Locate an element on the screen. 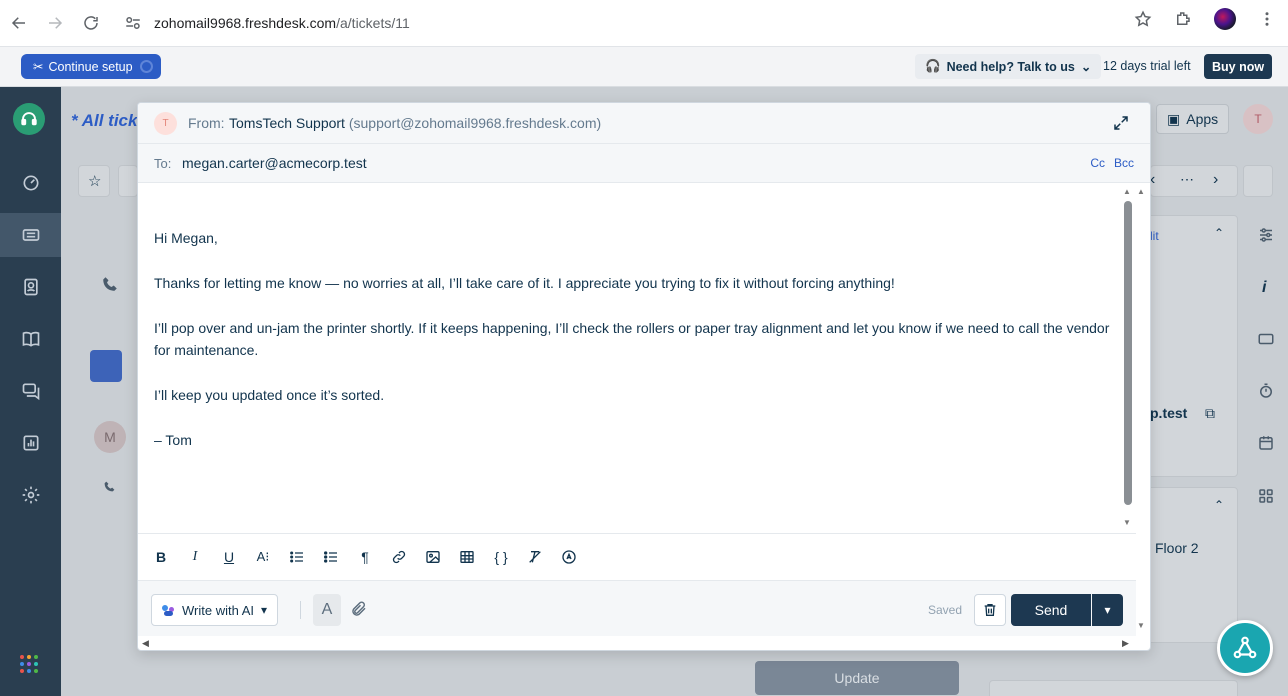 This screenshot has width=1288, height=696. network-icon is located at coordinates (1245, 647).